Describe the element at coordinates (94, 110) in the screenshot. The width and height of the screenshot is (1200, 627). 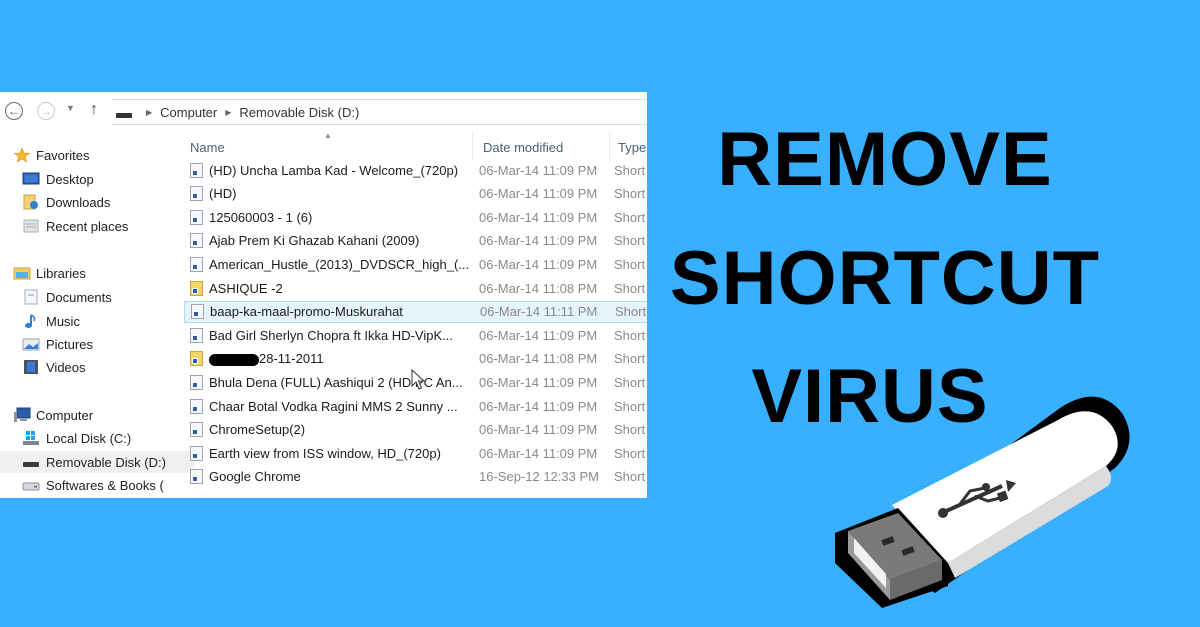
I see `up-button: ↑` at that location.